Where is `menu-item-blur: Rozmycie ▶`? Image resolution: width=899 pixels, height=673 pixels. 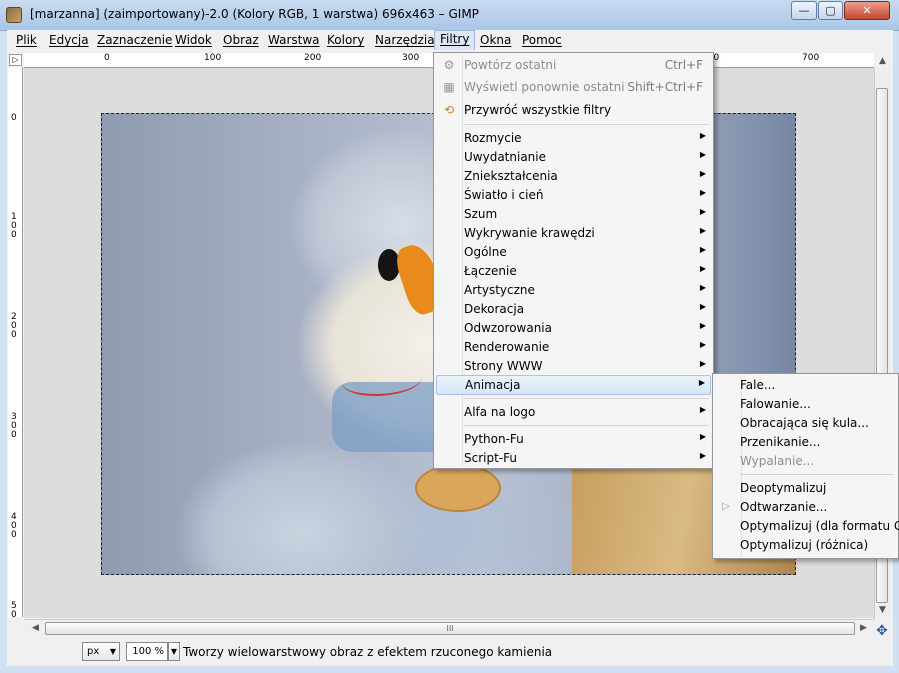 menu-item-blur: Rozmycie ▶ is located at coordinates (573, 138).